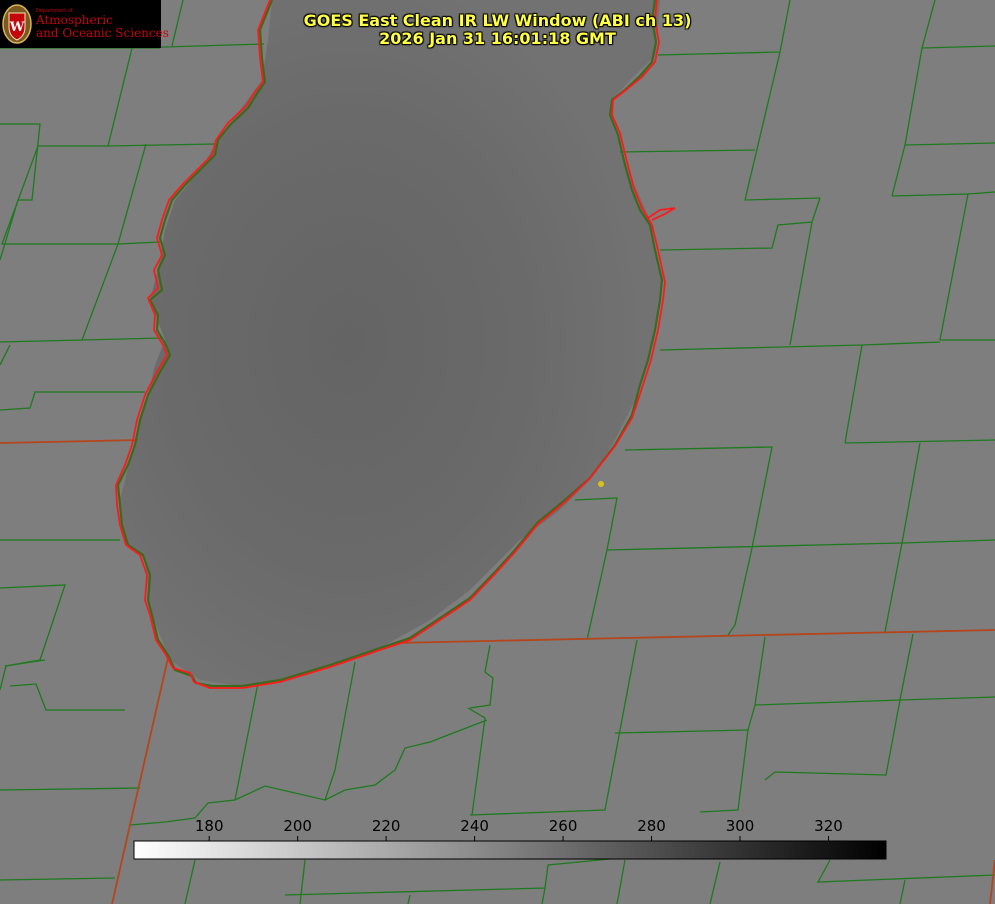 This screenshot has width=995, height=904. I want to click on colorbar-tick-label: 220, so click(386, 826).